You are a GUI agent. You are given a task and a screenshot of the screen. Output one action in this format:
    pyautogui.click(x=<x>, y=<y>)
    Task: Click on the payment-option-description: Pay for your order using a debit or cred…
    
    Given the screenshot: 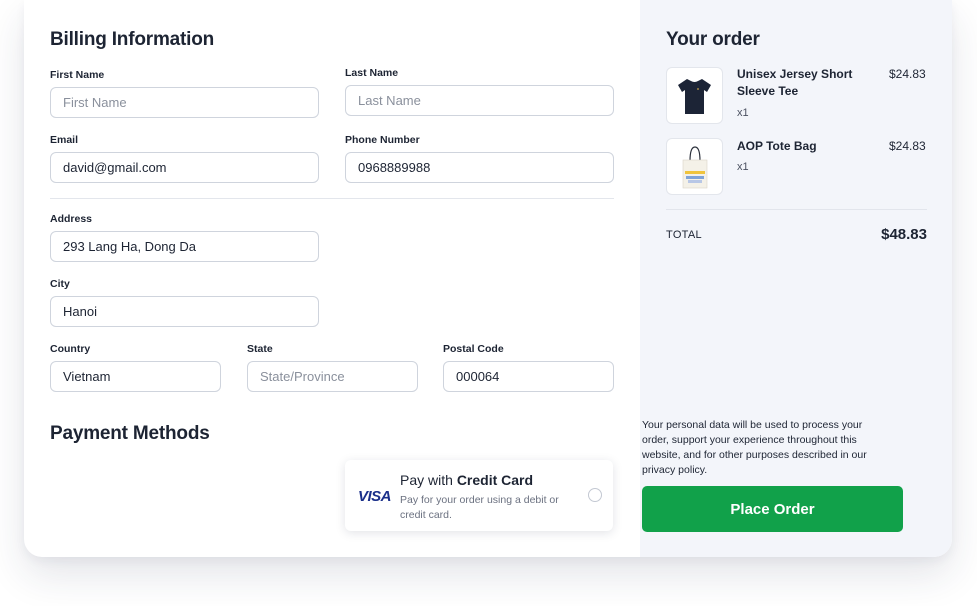 What is the action you would take?
    pyautogui.click(x=479, y=507)
    